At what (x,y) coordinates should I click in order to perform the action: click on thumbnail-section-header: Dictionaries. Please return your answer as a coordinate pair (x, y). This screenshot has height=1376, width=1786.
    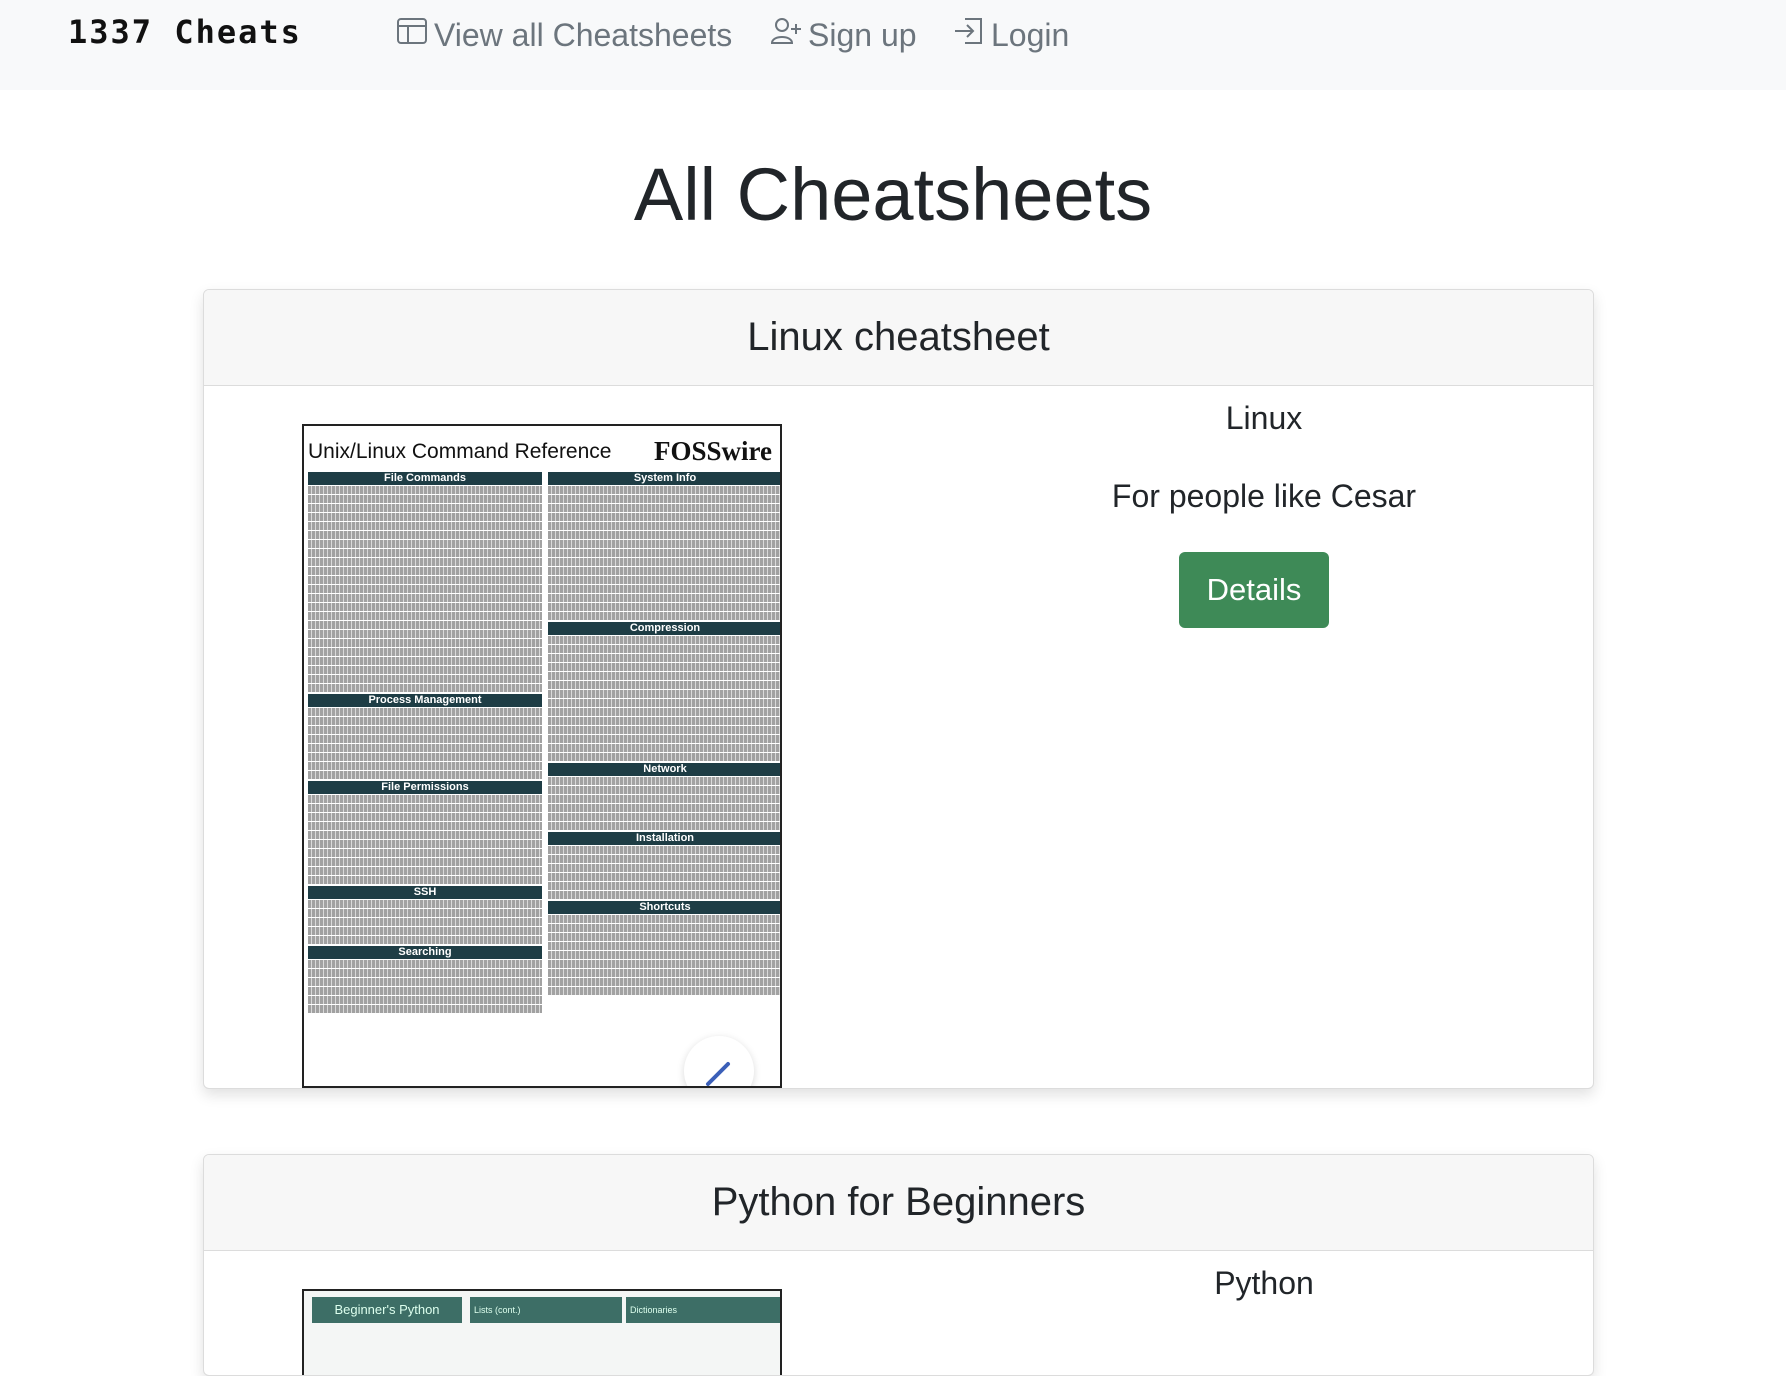
    Looking at the image, I should click on (703, 1310).